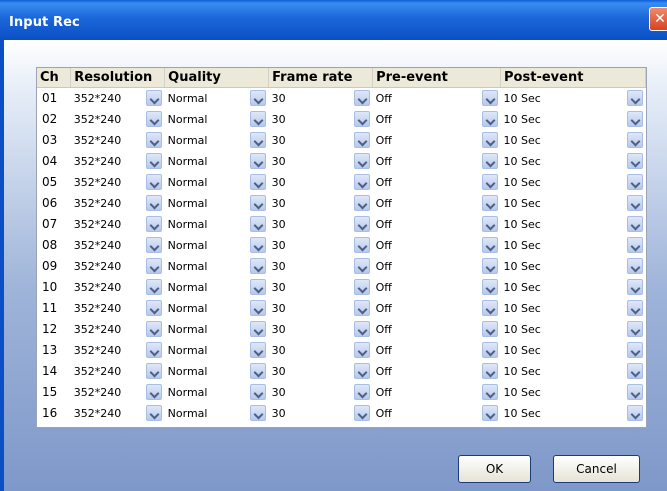  What do you see at coordinates (118, 78) in the screenshot?
I see `col-header-resolution: Resolution` at bounding box center [118, 78].